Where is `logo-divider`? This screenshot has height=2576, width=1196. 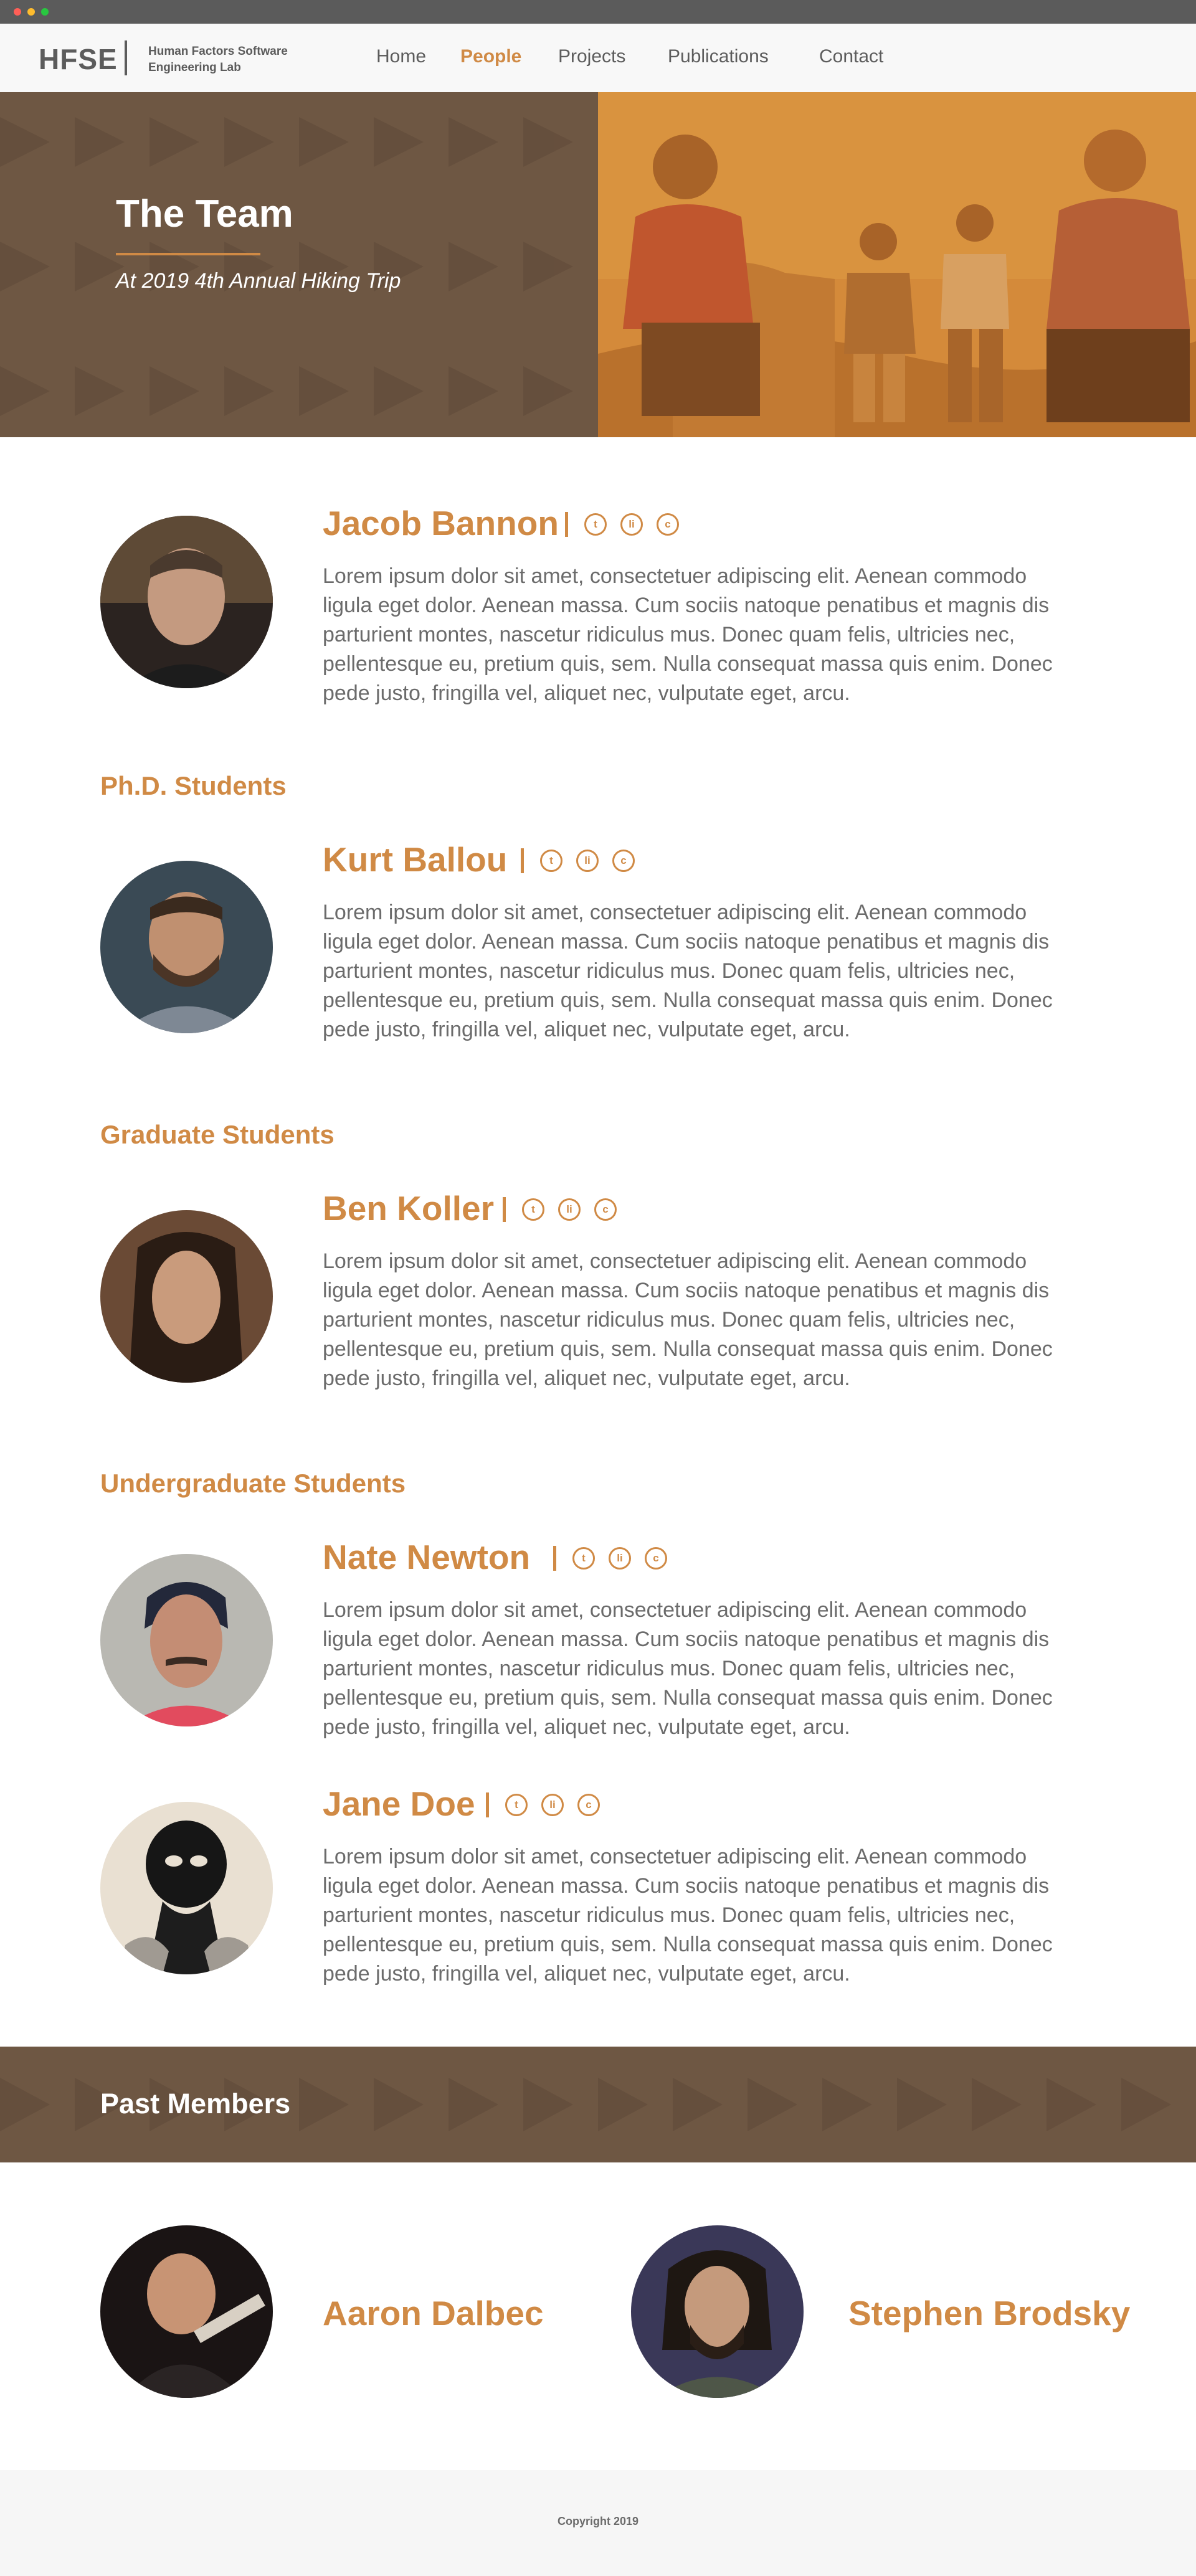 logo-divider is located at coordinates (126, 58).